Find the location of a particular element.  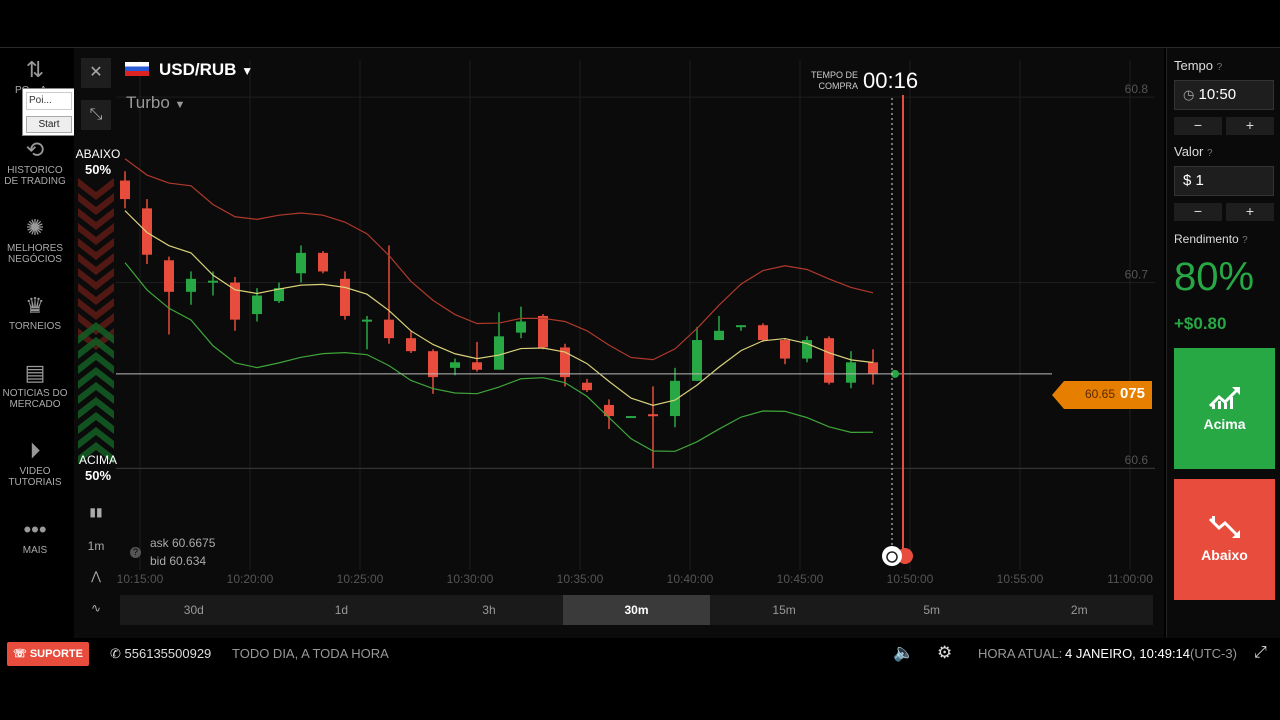

range-tab-3h: 3h is located at coordinates (489, 610).